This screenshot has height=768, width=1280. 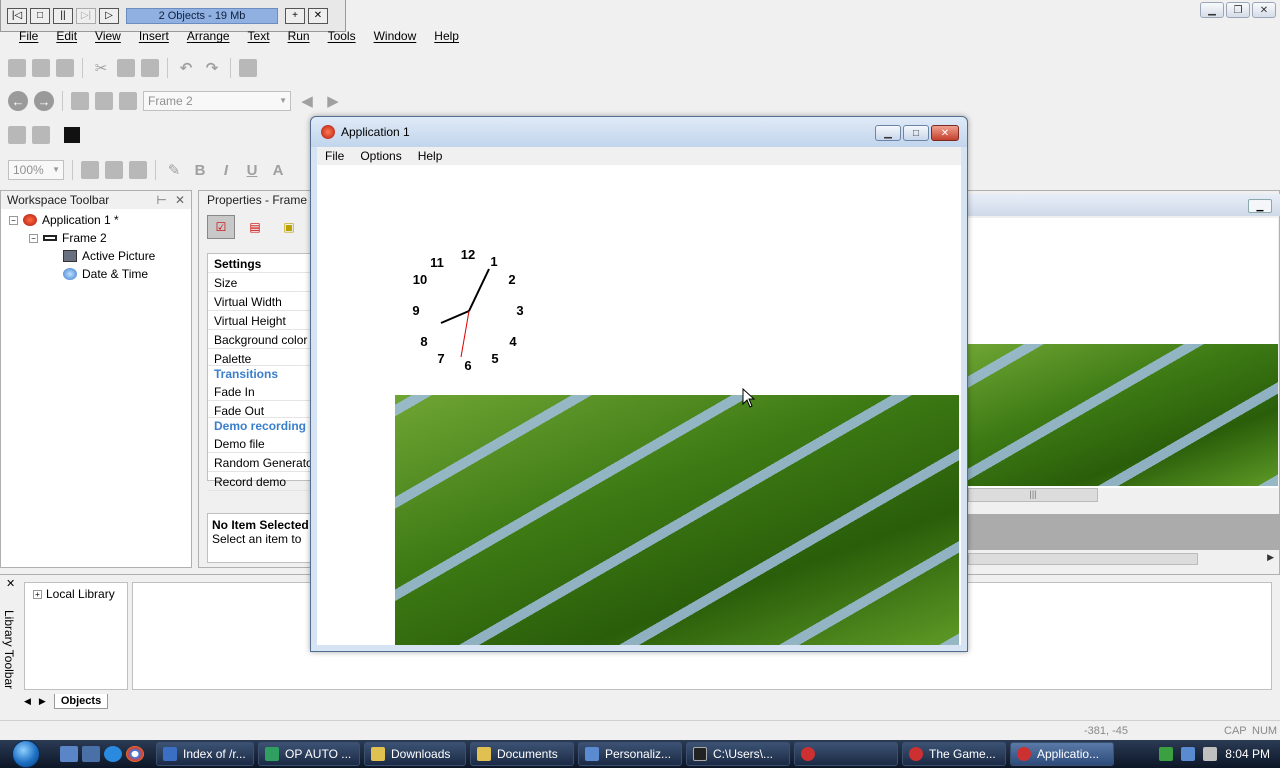 What do you see at coordinates (1260, 206) in the screenshot?
I see `minimize-icon: ▁` at bounding box center [1260, 206].